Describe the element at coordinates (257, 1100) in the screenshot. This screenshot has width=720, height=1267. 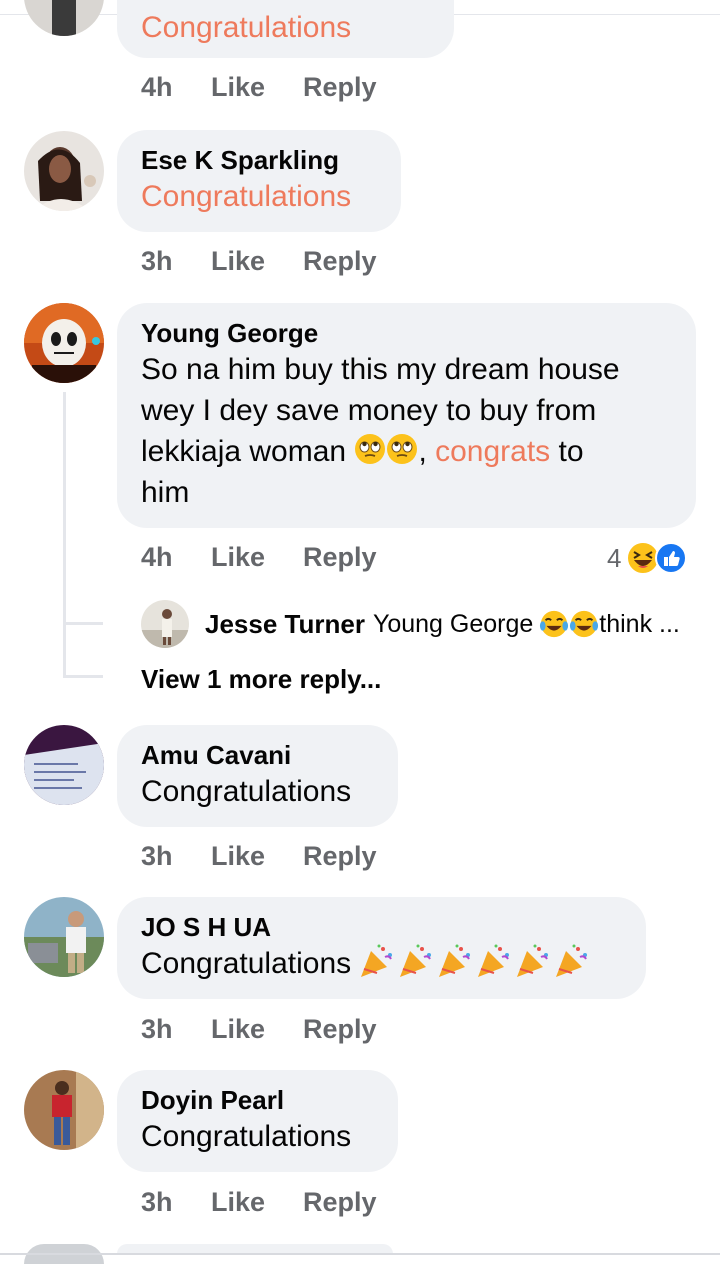
I see `commenter-name: Doyin Pearl` at that location.